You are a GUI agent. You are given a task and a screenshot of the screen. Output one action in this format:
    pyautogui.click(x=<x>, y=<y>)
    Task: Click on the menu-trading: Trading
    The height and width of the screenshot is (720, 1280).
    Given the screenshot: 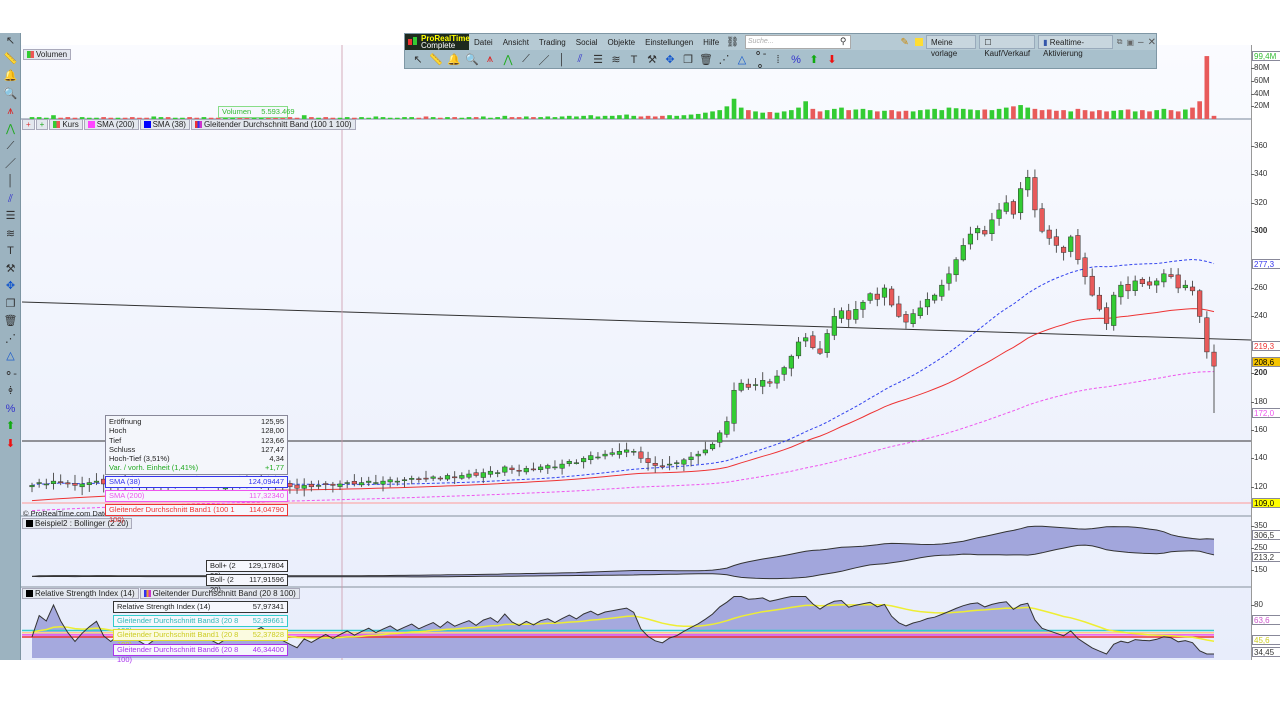 What is the action you would take?
    pyautogui.click(x=552, y=42)
    